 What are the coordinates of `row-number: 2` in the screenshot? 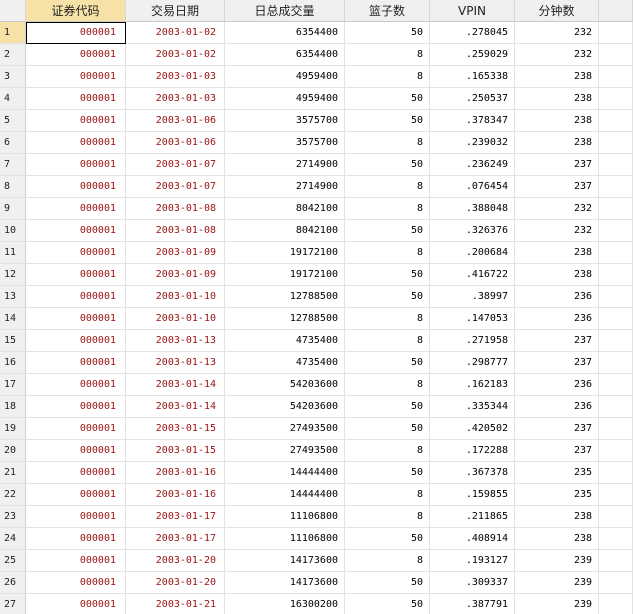 It's located at (13, 55).